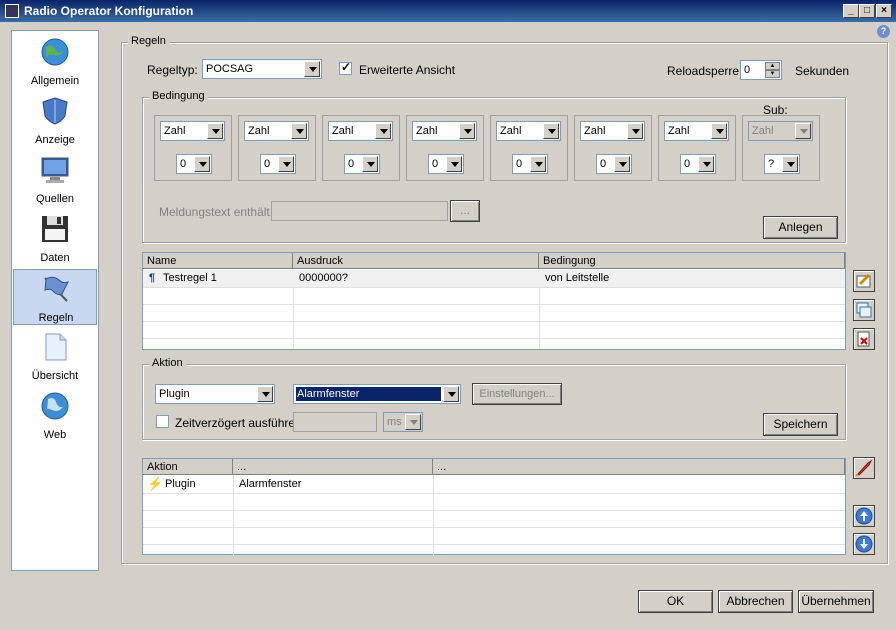 This screenshot has height=630, width=896. What do you see at coordinates (675, 601) in the screenshot?
I see `ok-button: OK` at bounding box center [675, 601].